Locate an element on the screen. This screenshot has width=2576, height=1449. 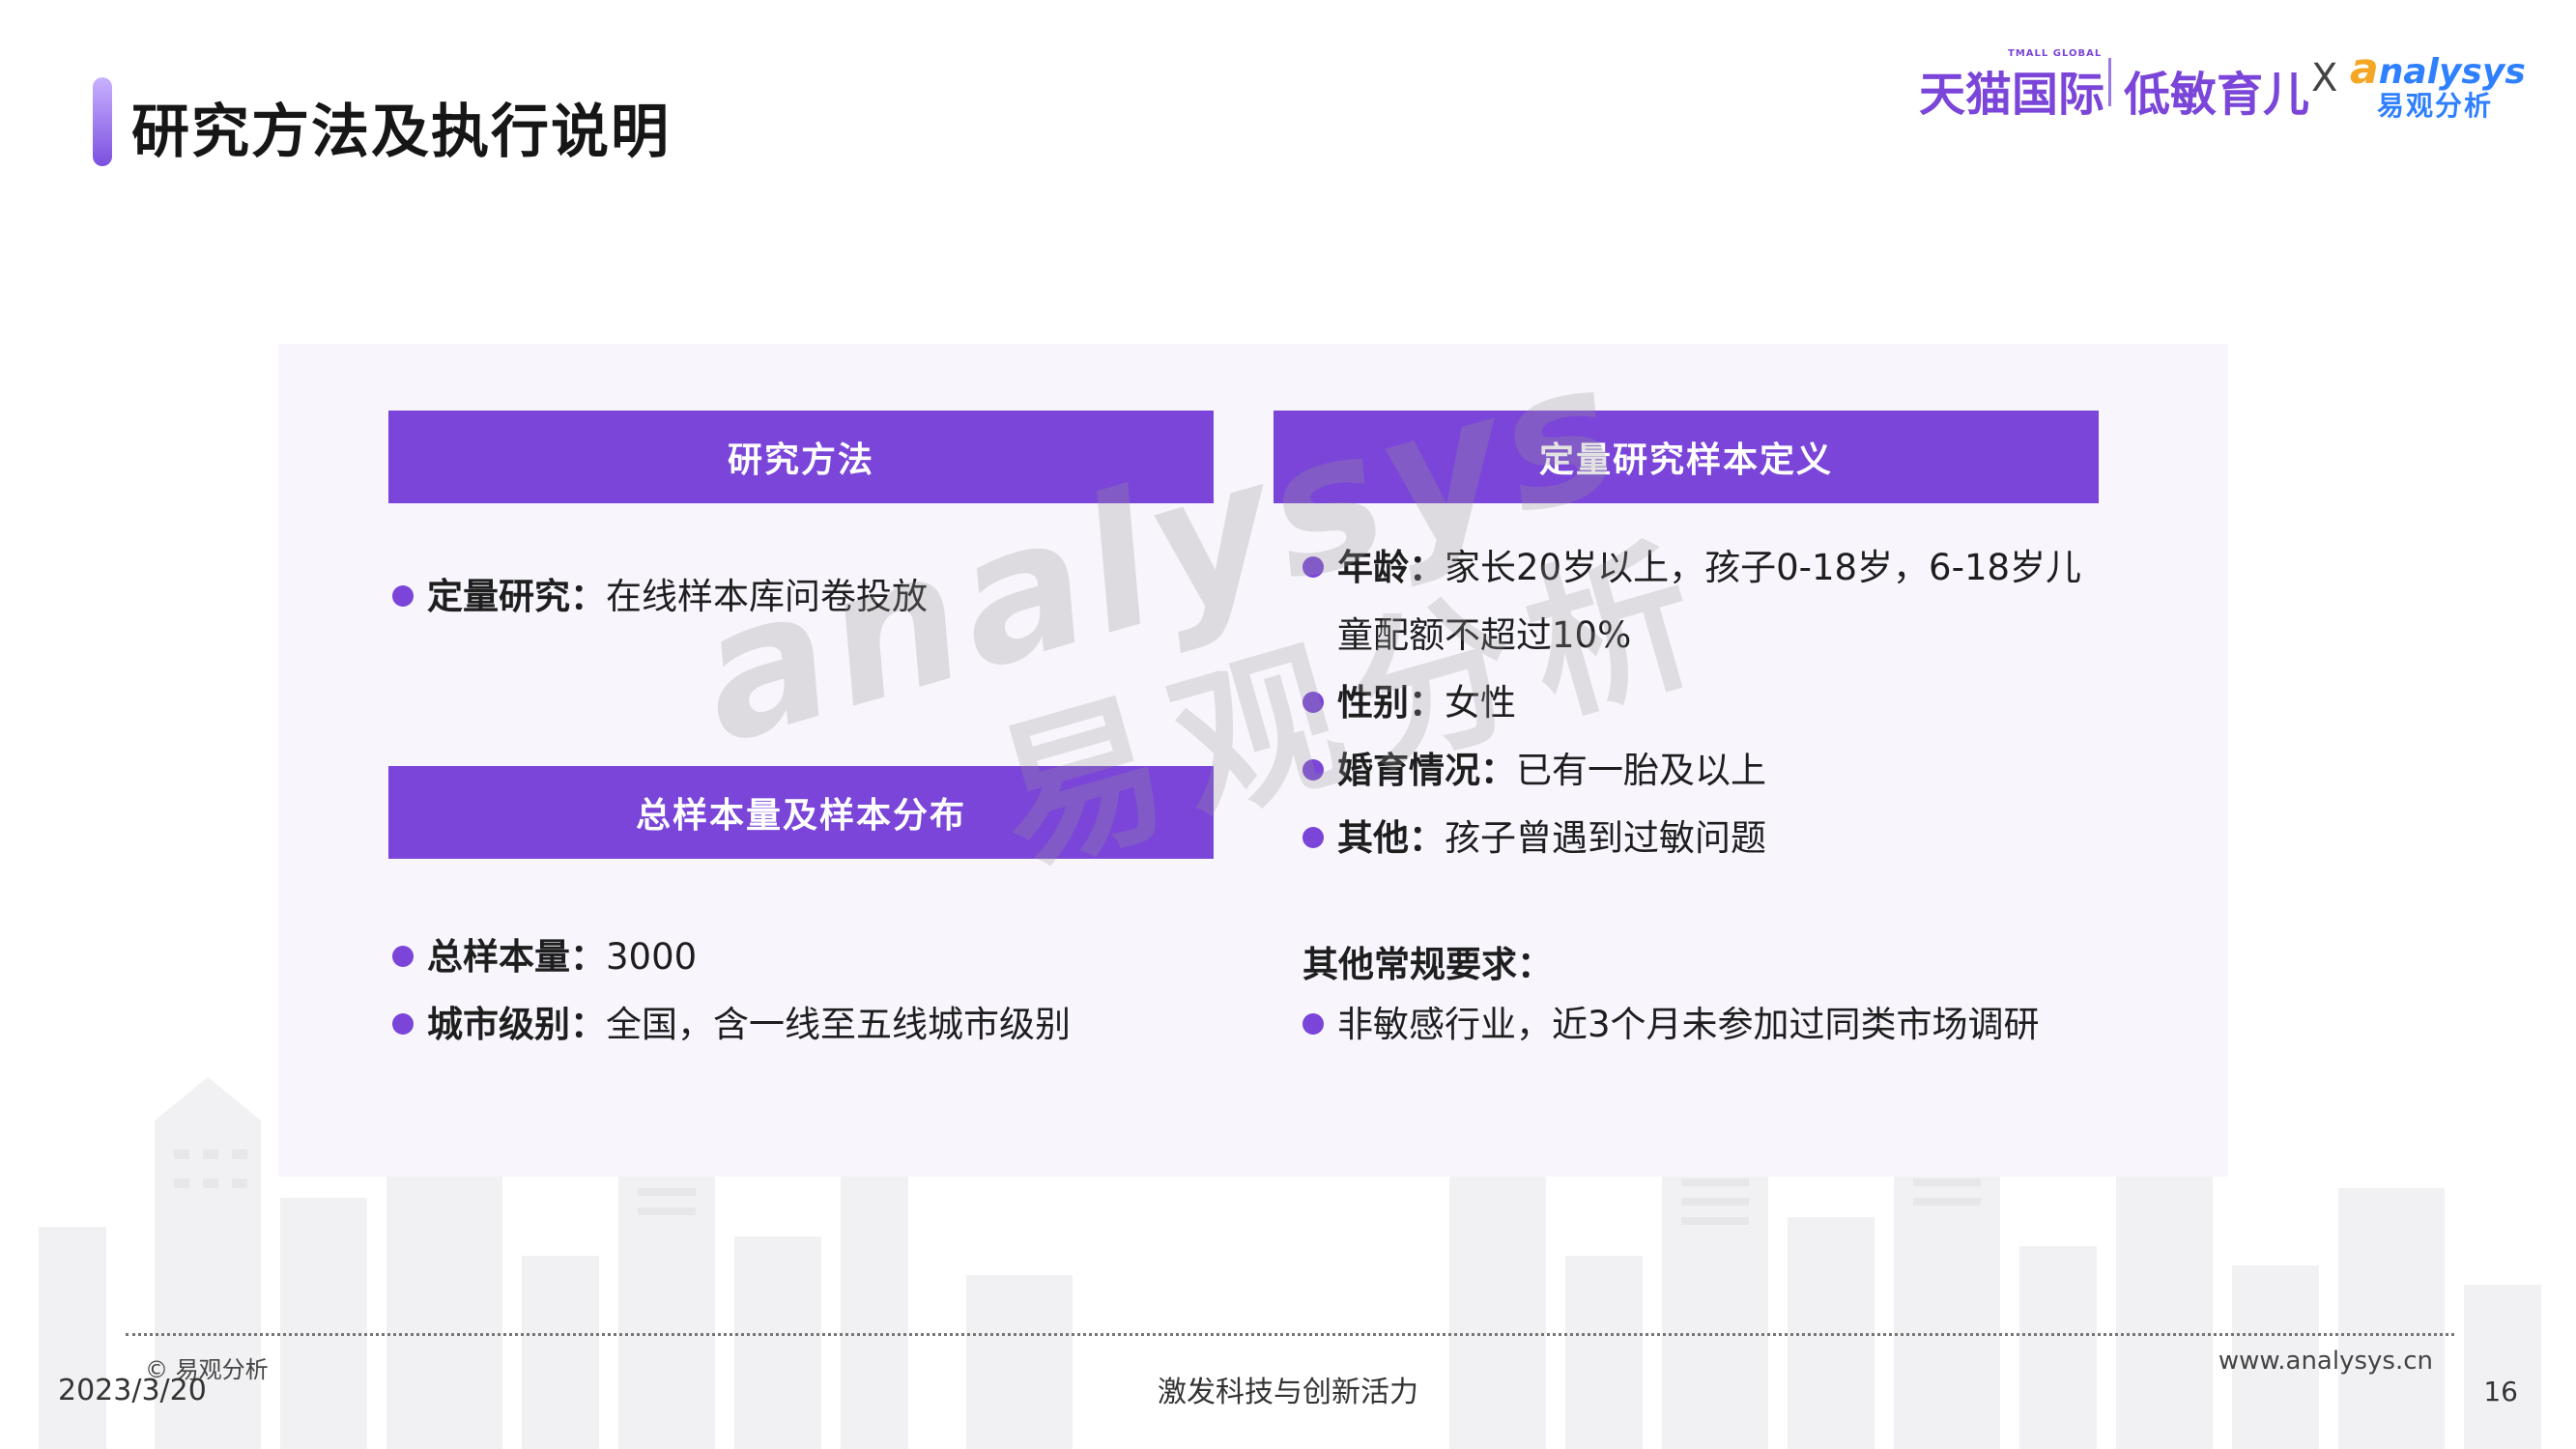
other-requirements-bullet: 非敏感行业，近3个月未参加过同类市场调研 is located at coordinates (1671, 1025).